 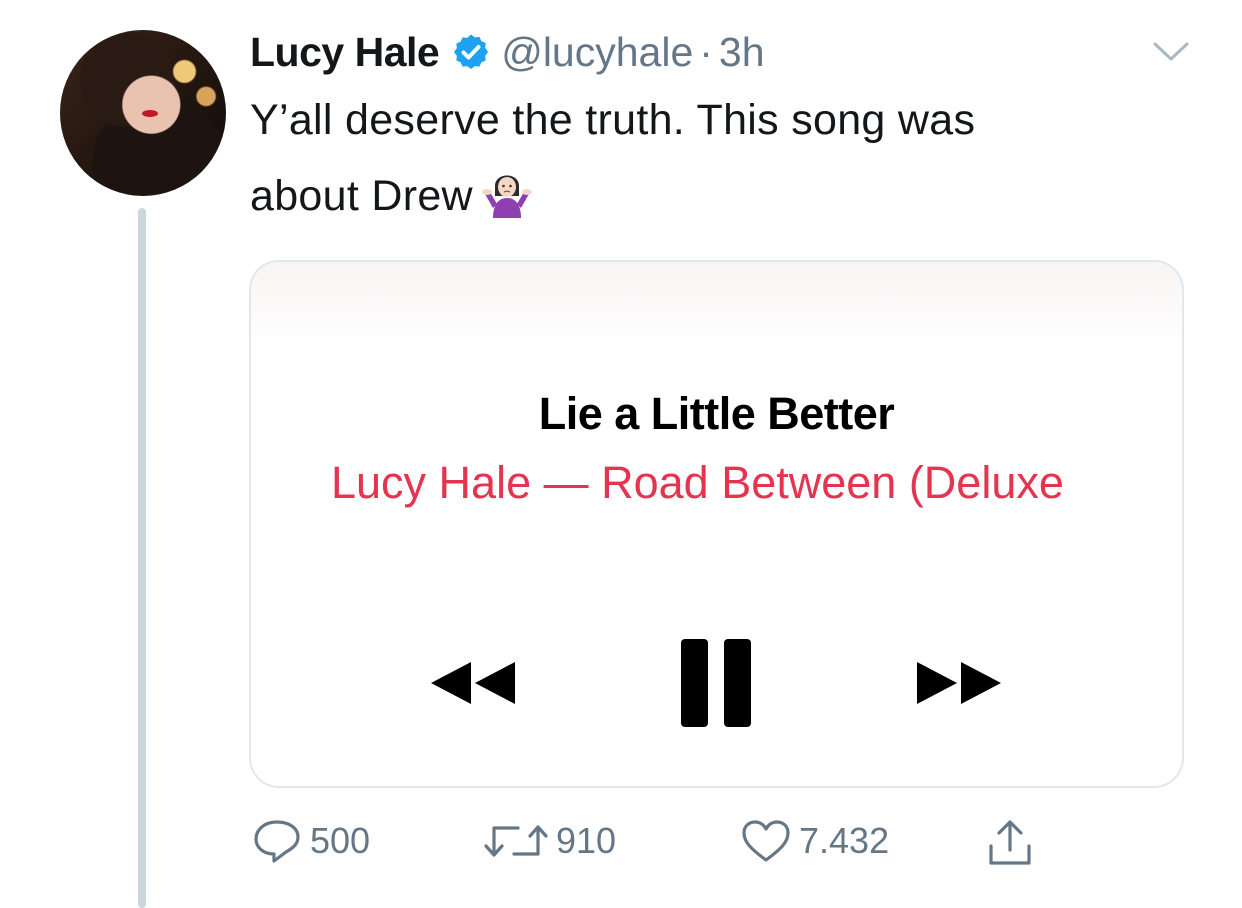 I want to click on retweet-button: 910, so click(x=550, y=841).